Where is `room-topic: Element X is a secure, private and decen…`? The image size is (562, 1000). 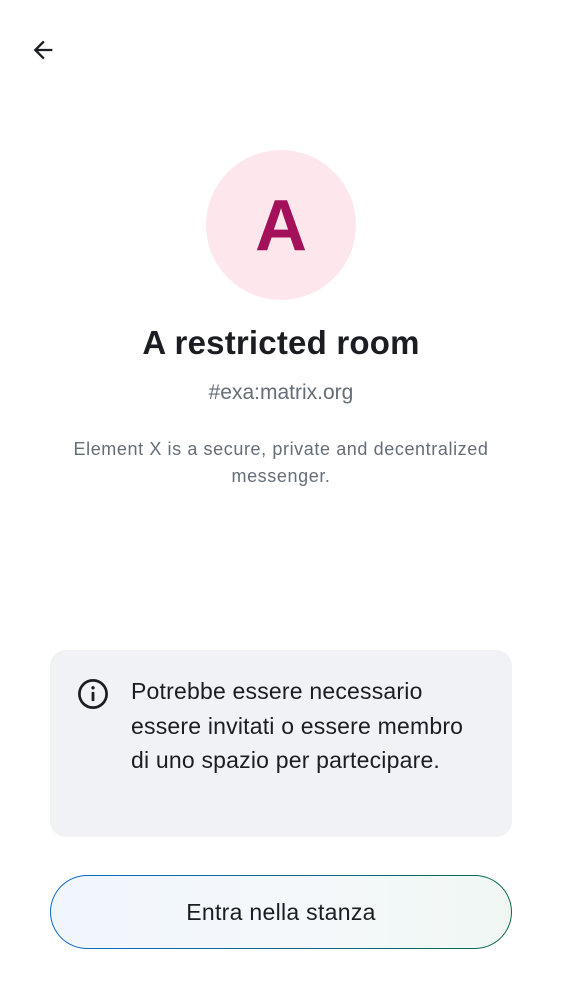 room-topic: Element X is a secure, private and decen… is located at coordinates (281, 462).